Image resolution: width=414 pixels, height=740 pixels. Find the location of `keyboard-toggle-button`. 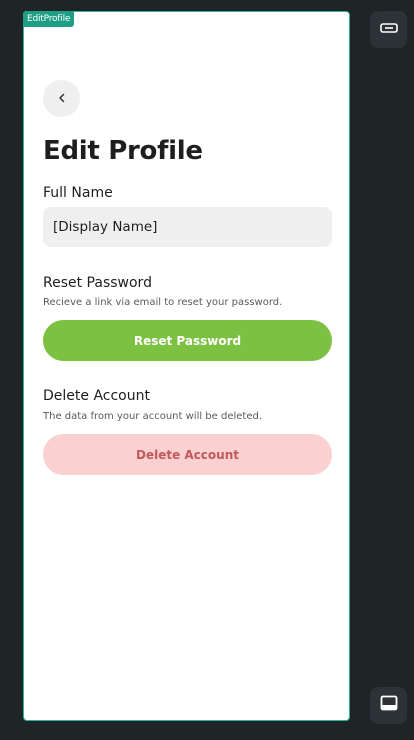

keyboard-toggle-button is located at coordinates (388, 29).